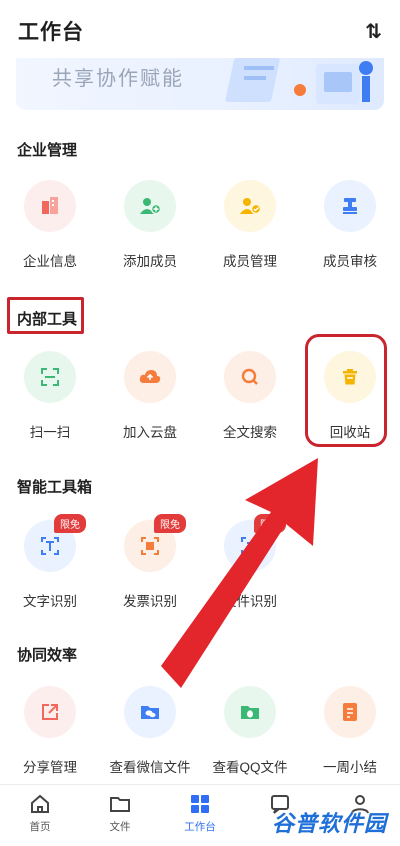  What do you see at coordinates (150, 601) in the screenshot?
I see `tile-label: 发票识别` at bounding box center [150, 601].